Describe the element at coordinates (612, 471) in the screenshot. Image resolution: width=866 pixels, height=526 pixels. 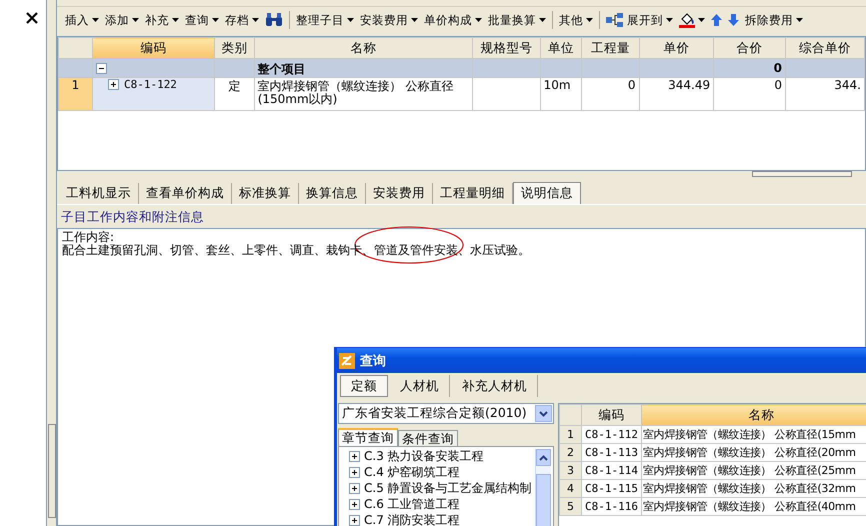
I see `table-cell: C8-1-114` at that location.